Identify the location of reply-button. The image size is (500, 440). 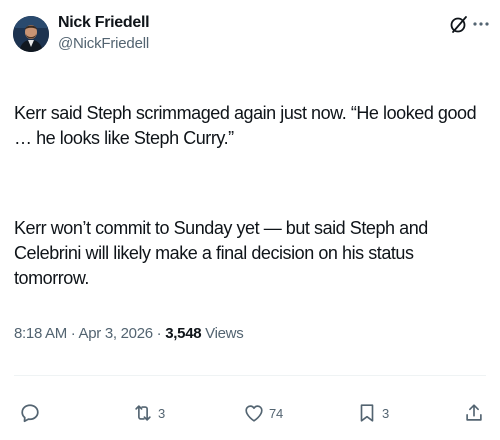
(32, 413).